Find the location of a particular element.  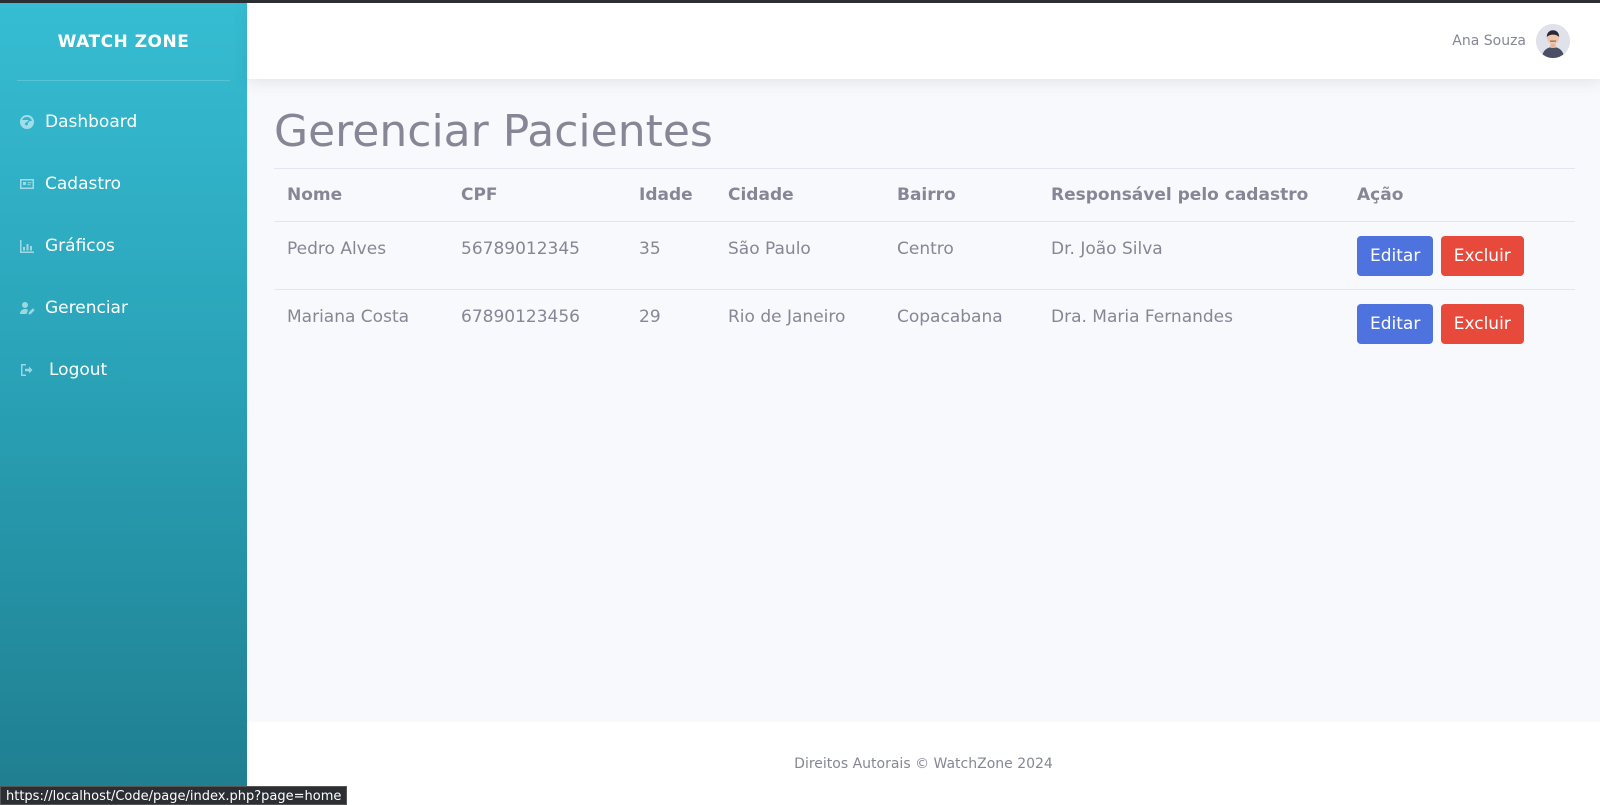

copyright-text: Direitos Autorais © WatchZone 2024 is located at coordinates (923, 763).